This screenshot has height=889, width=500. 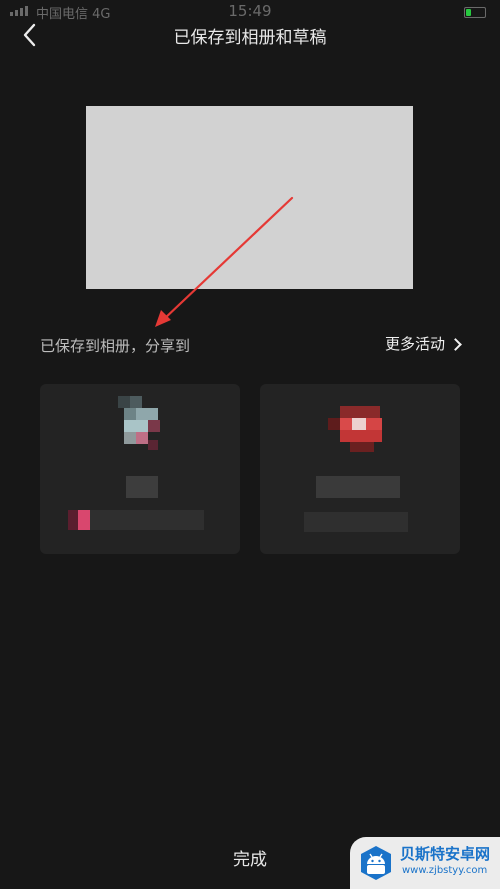 What do you see at coordinates (445, 854) in the screenshot?
I see `watermark-title: 贝斯特安卓网` at bounding box center [445, 854].